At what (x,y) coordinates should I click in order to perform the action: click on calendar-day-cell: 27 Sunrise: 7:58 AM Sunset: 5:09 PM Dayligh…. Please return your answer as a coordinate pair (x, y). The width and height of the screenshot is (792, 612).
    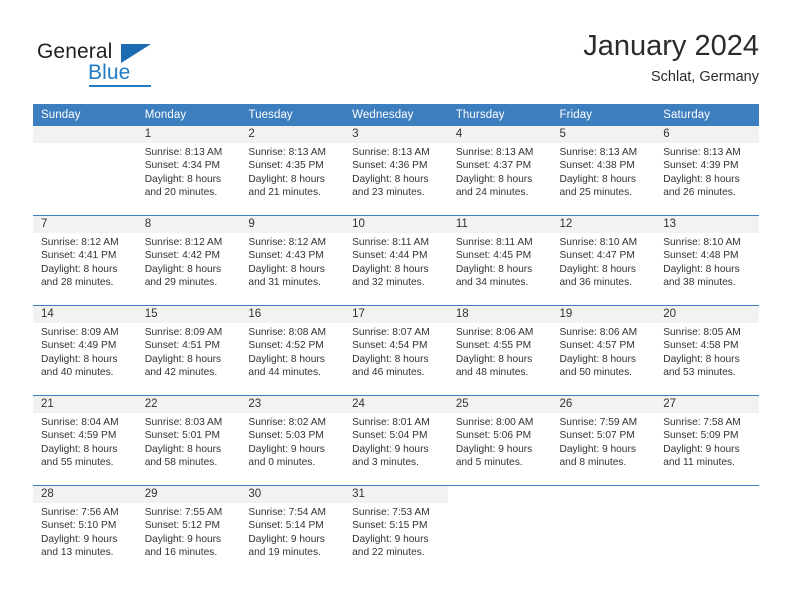
    Looking at the image, I should click on (707, 440).